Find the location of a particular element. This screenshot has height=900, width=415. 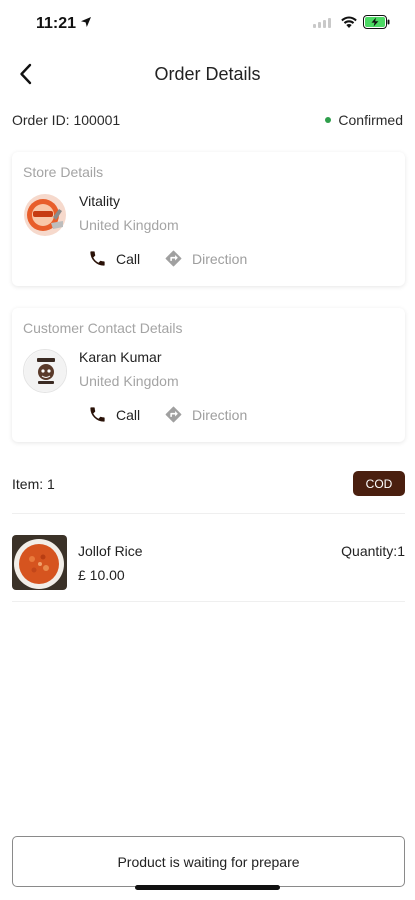

items-row: Item: 1 COD is located at coordinates (208, 483).